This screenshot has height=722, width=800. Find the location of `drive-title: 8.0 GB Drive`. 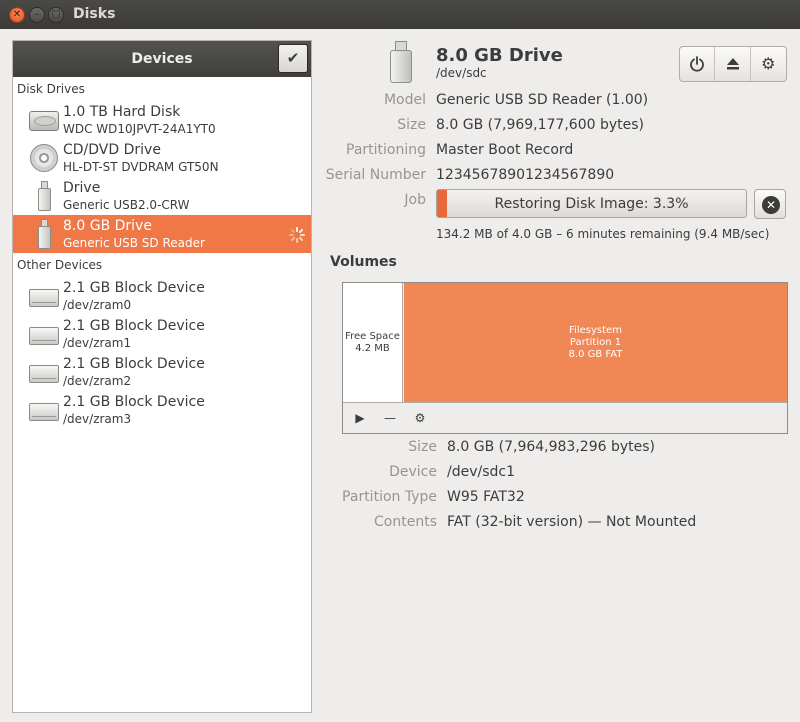

drive-title: 8.0 GB Drive is located at coordinates (499, 55).